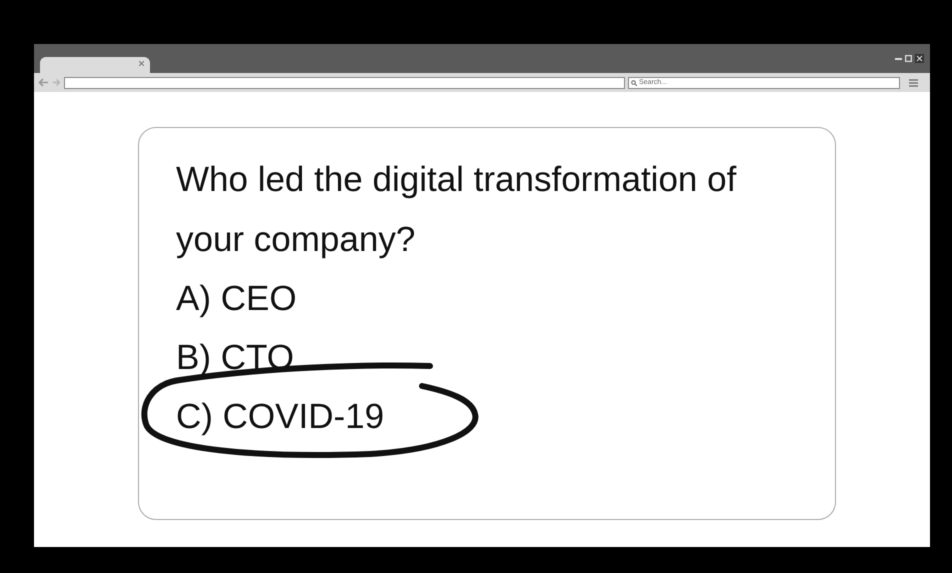 This screenshot has width=952, height=573. What do you see at coordinates (280, 417) in the screenshot?
I see `answer-option: C) COVID-19` at bounding box center [280, 417].